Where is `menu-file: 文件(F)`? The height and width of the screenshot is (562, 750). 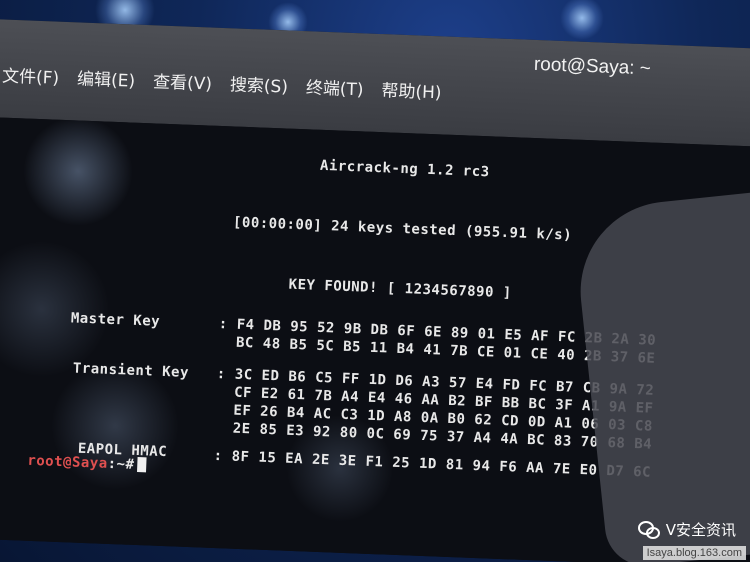 menu-file: 文件(F) is located at coordinates (31, 75).